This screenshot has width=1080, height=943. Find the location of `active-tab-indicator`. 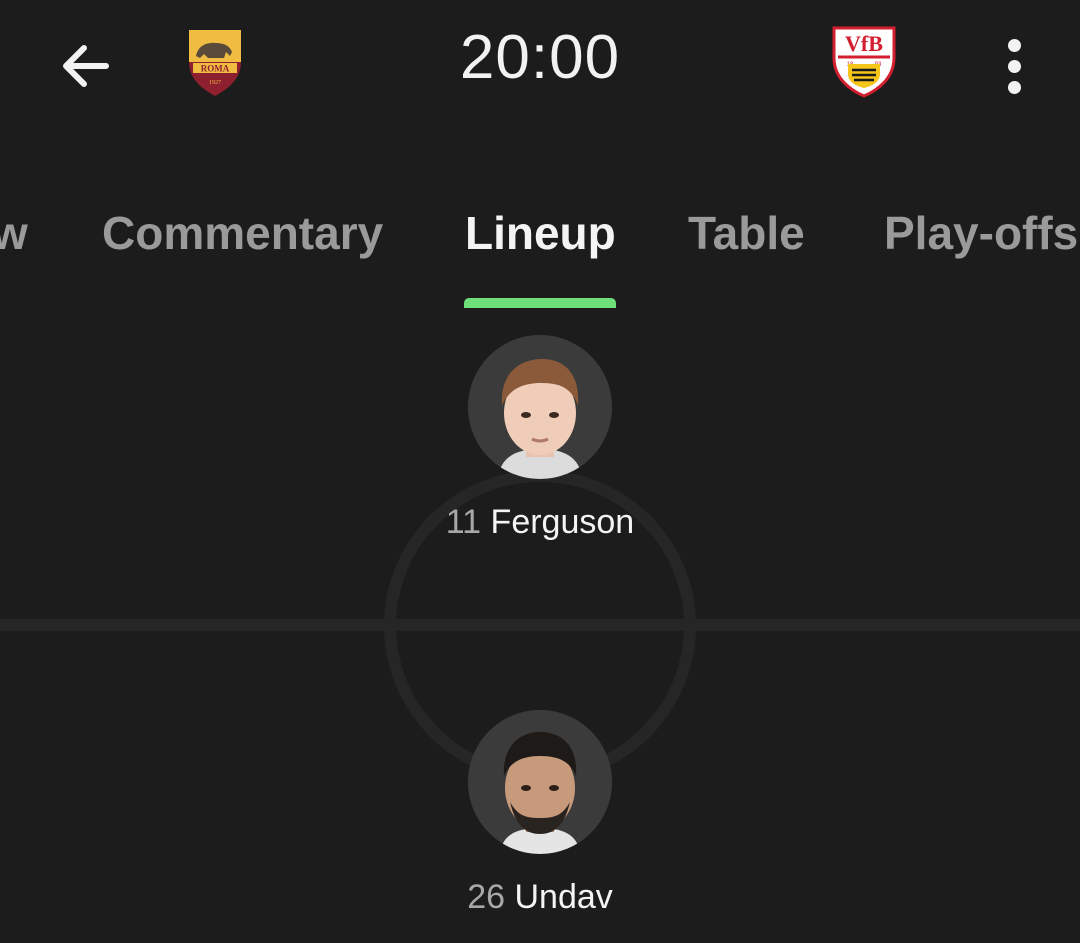

active-tab-indicator is located at coordinates (540, 303).